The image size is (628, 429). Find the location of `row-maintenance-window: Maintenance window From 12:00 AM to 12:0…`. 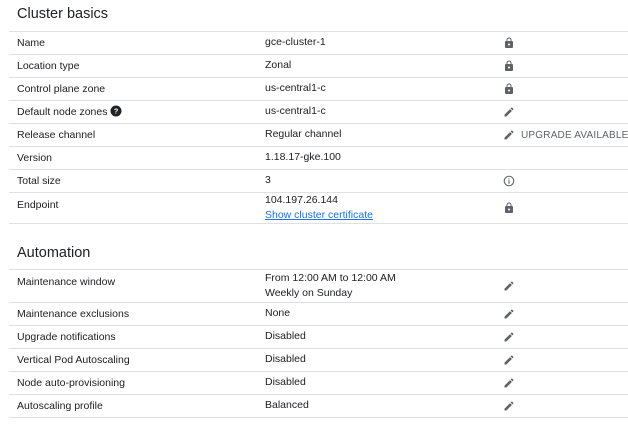

row-maintenance-window: Maintenance window From 12:00 AM to 12:0… is located at coordinates (318, 285).